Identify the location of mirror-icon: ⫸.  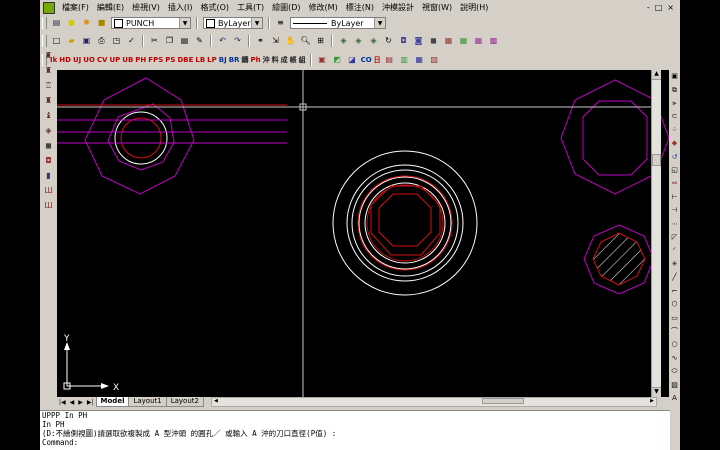
(675, 103).